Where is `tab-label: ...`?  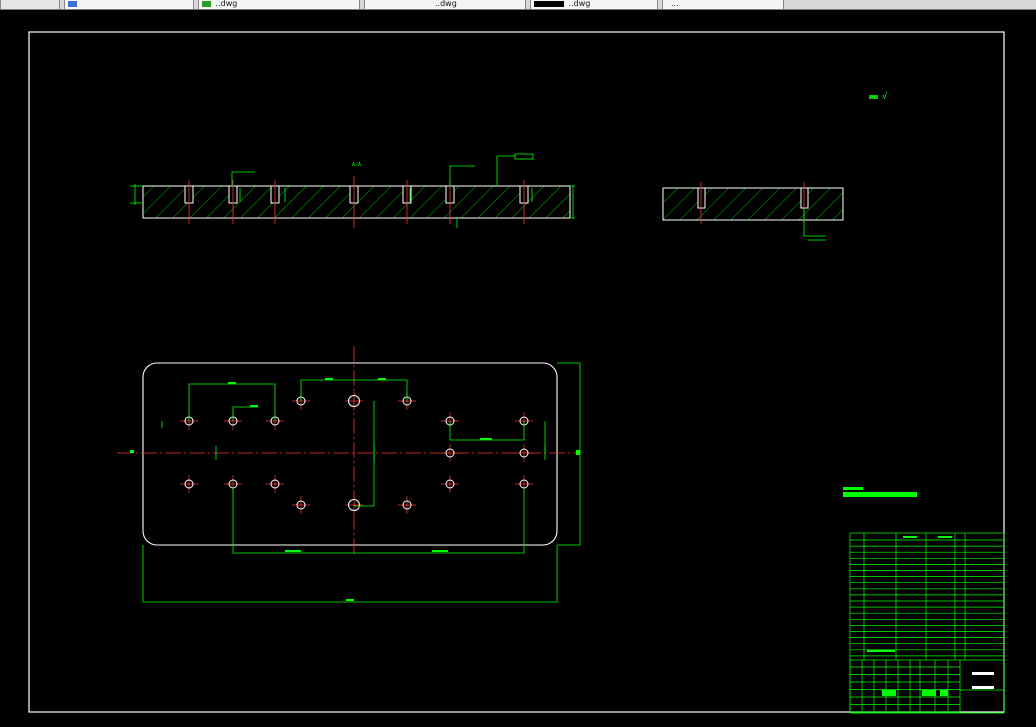 tab-label: ... is located at coordinates (675, 4).